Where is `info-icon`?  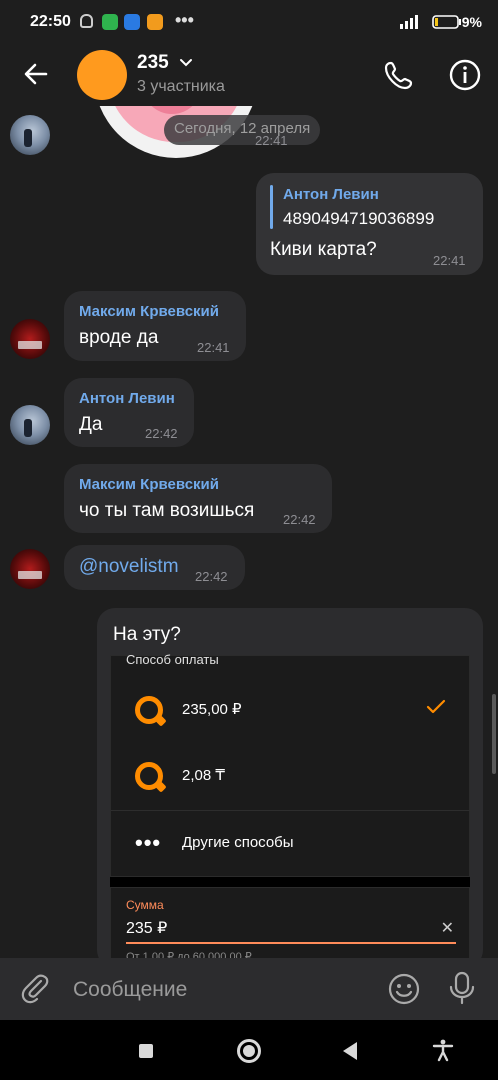
info-icon is located at coordinates (465, 75).